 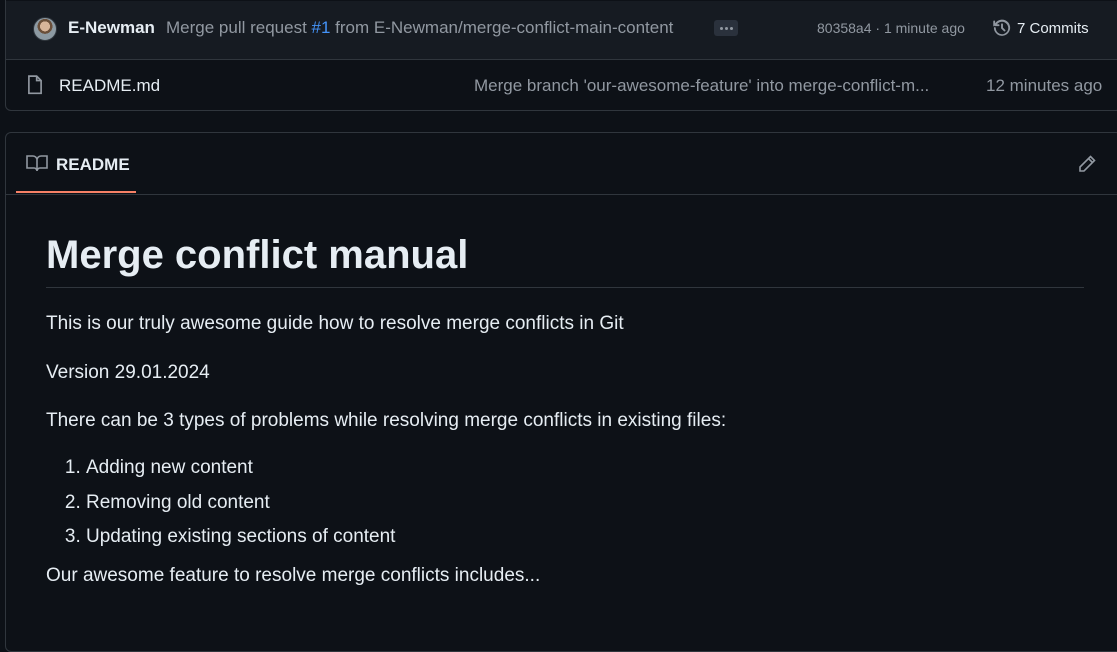 What do you see at coordinates (726, 28) in the screenshot?
I see `expand-commit-message-button` at bounding box center [726, 28].